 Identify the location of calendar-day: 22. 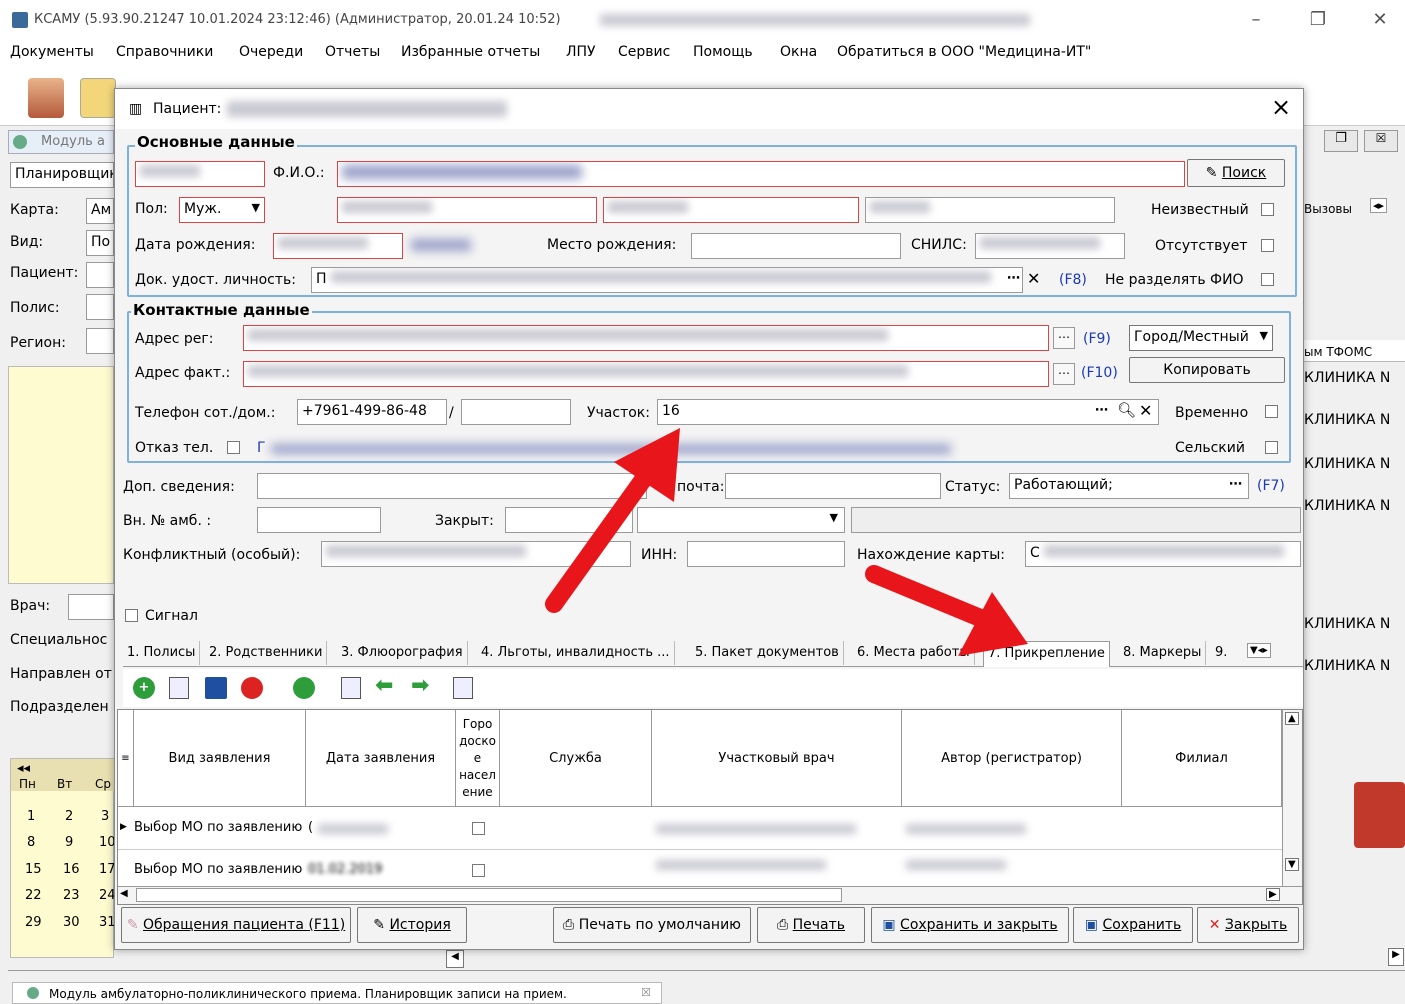
(33, 895).